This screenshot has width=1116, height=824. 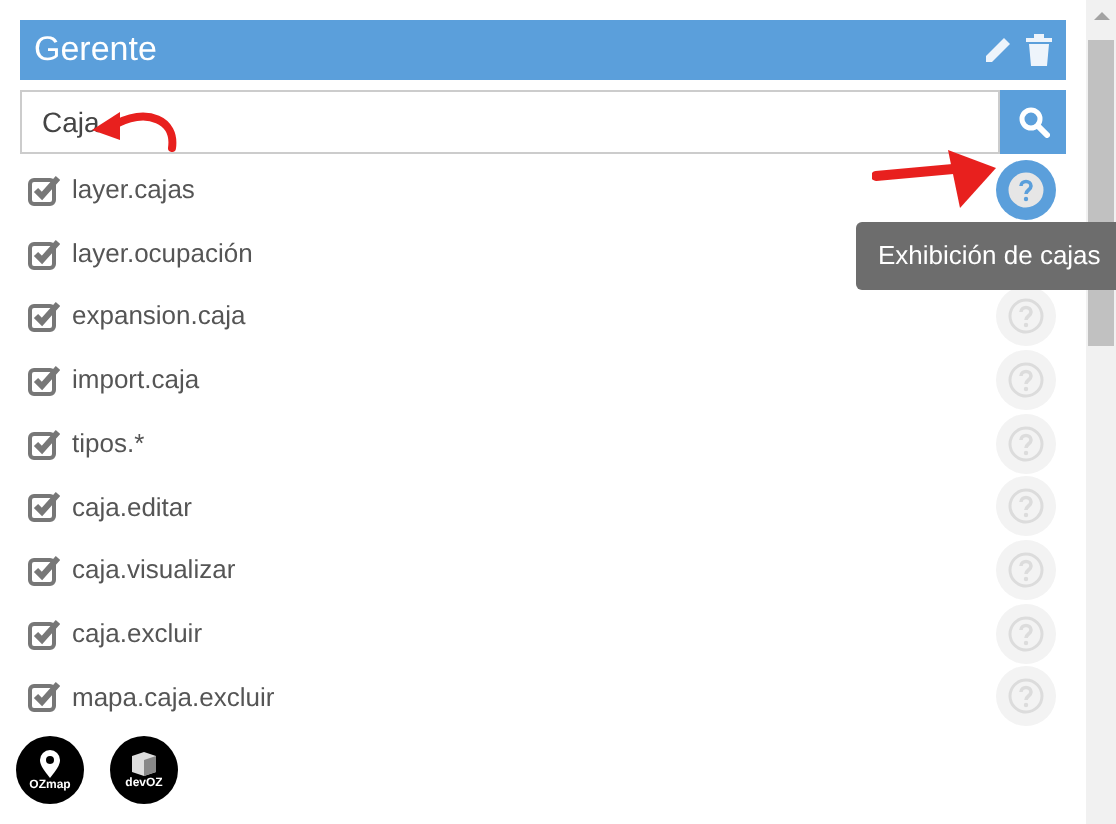 I want to click on permission-label: caja.excluir, so click(x=137, y=633).